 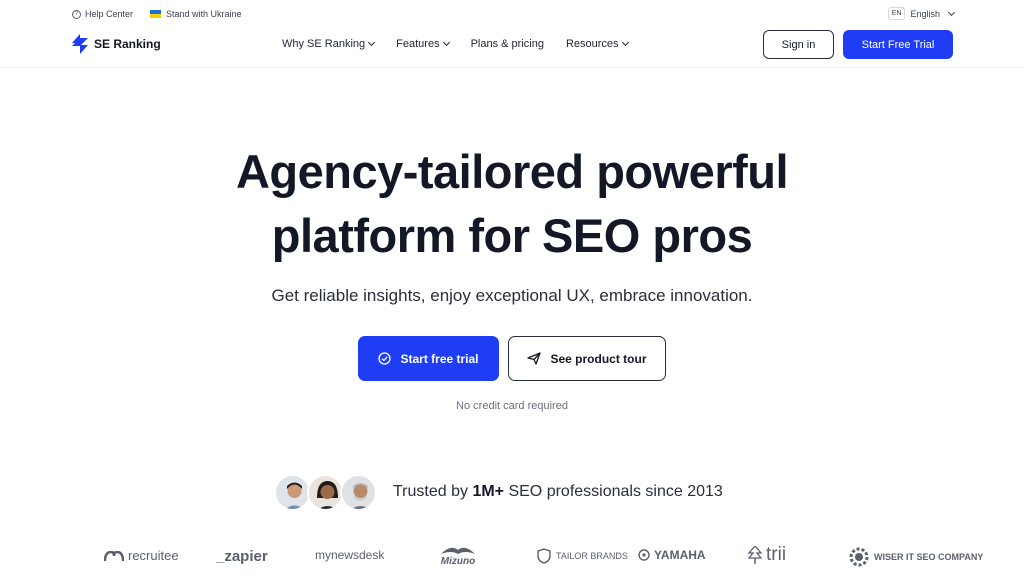 What do you see at coordinates (598, 358) in the screenshot?
I see `see-product-tour-label: See product tour` at bounding box center [598, 358].